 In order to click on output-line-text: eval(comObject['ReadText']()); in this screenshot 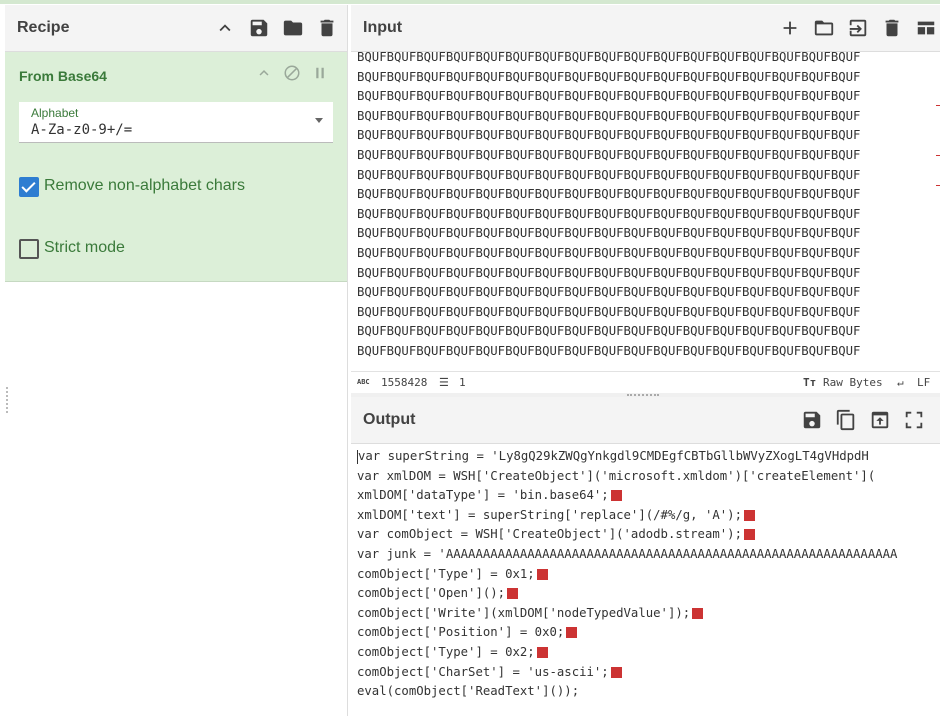, I will do `click(468, 691)`.